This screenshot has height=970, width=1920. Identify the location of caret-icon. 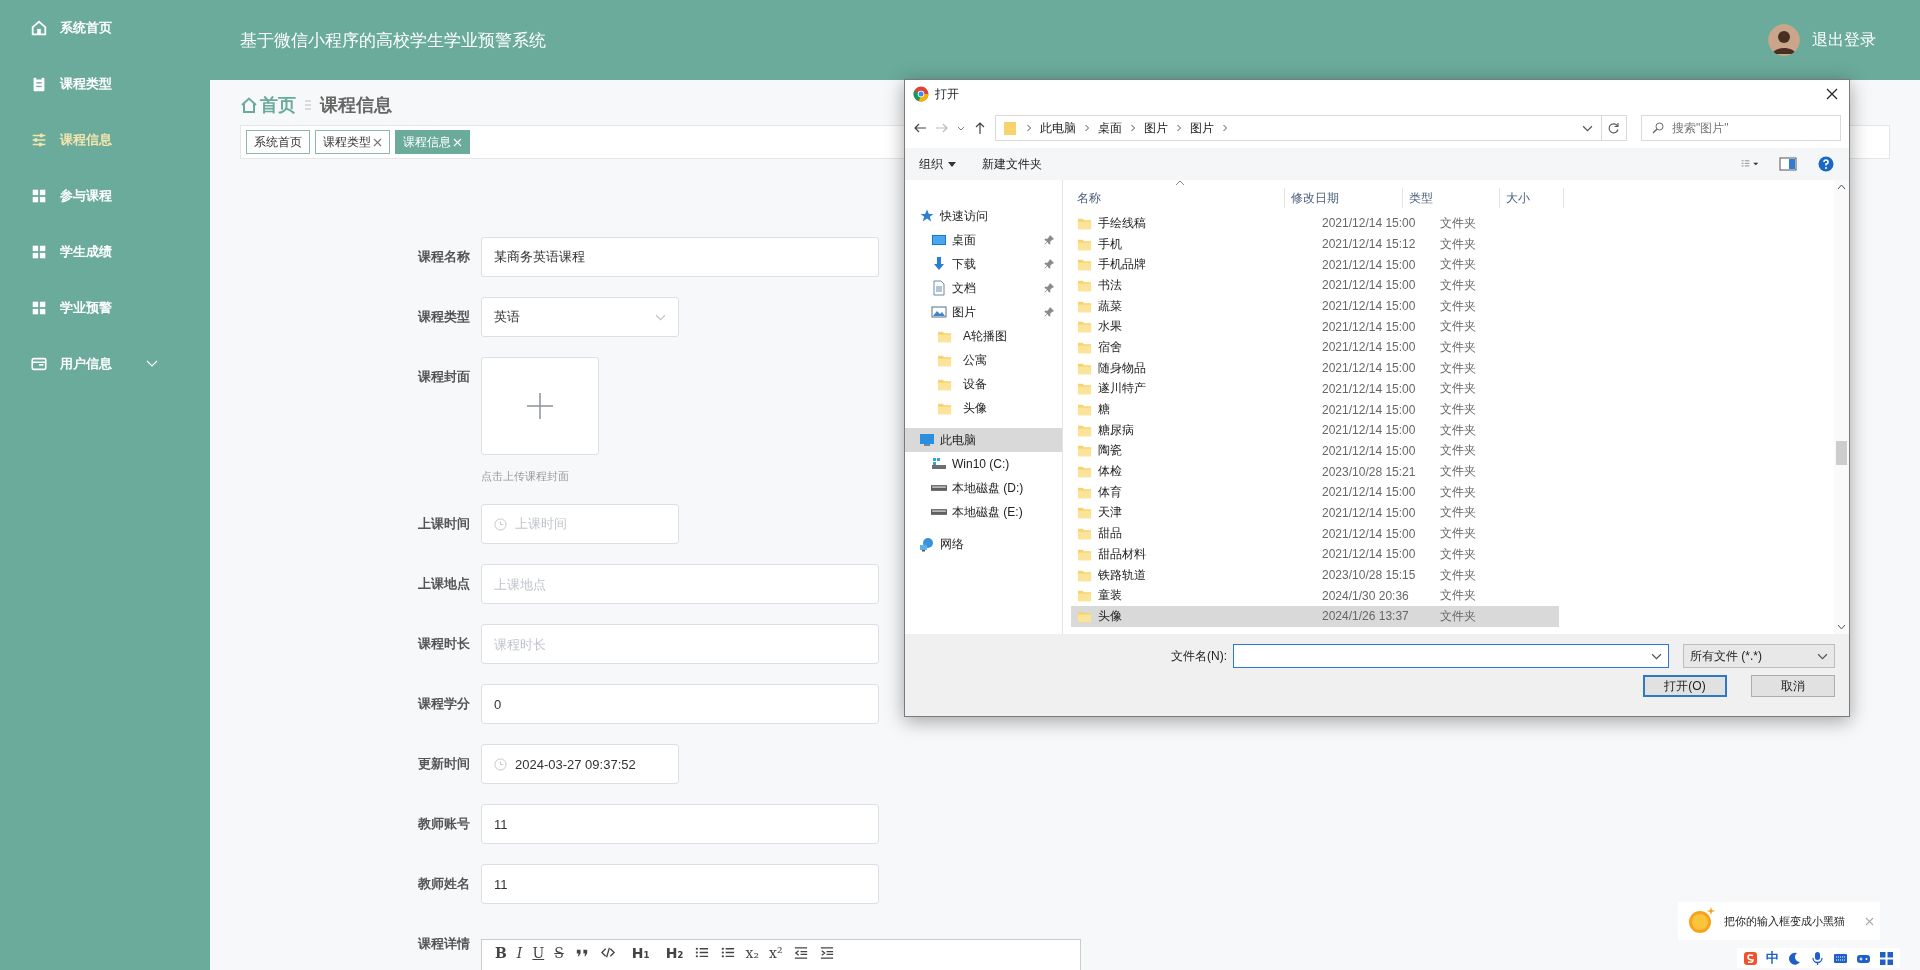
(961, 128).